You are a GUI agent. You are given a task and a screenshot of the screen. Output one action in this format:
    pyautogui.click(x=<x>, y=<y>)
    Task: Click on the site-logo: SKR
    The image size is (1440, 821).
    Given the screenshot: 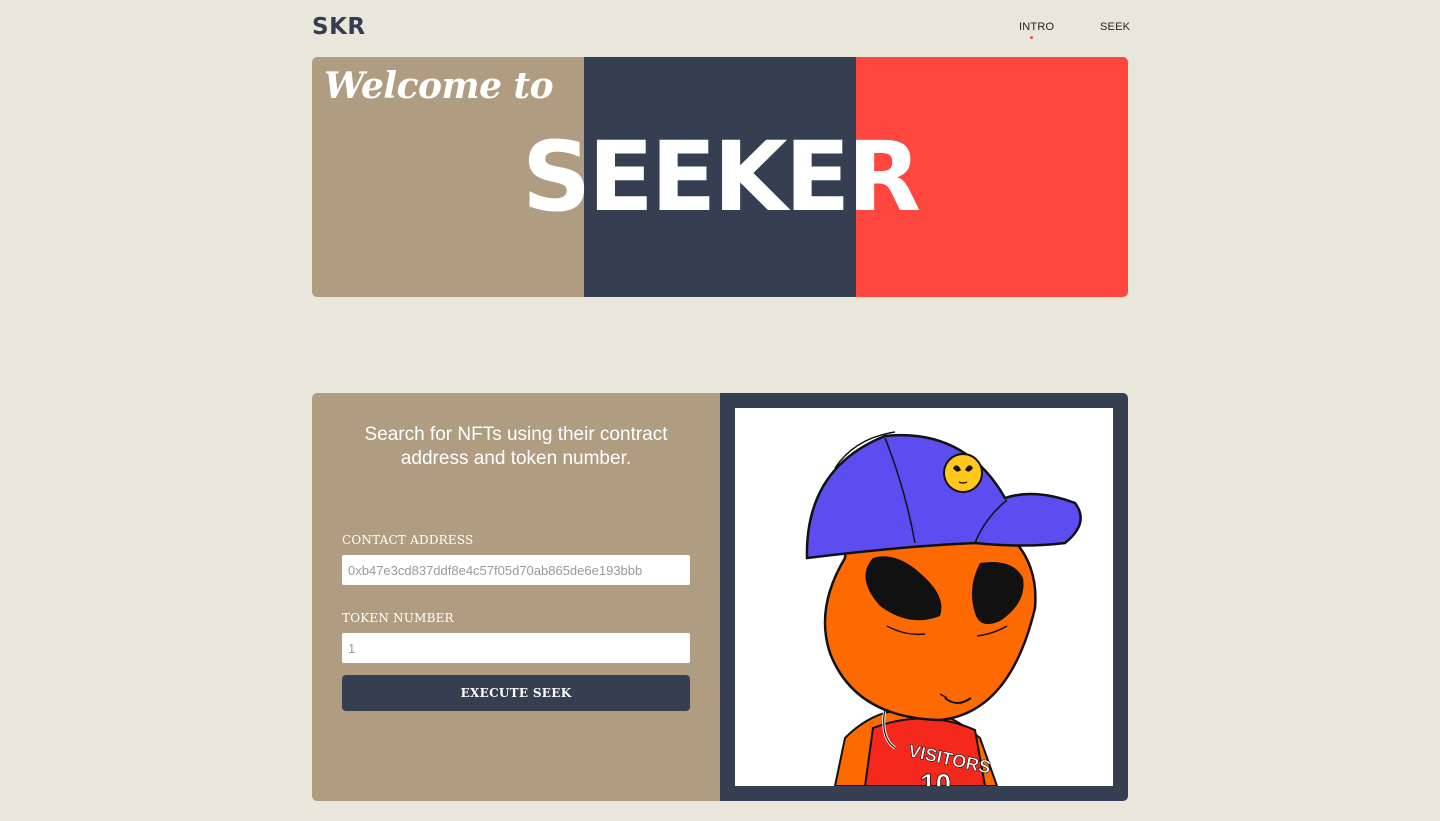 What is the action you would take?
    pyautogui.click(x=339, y=27)
    